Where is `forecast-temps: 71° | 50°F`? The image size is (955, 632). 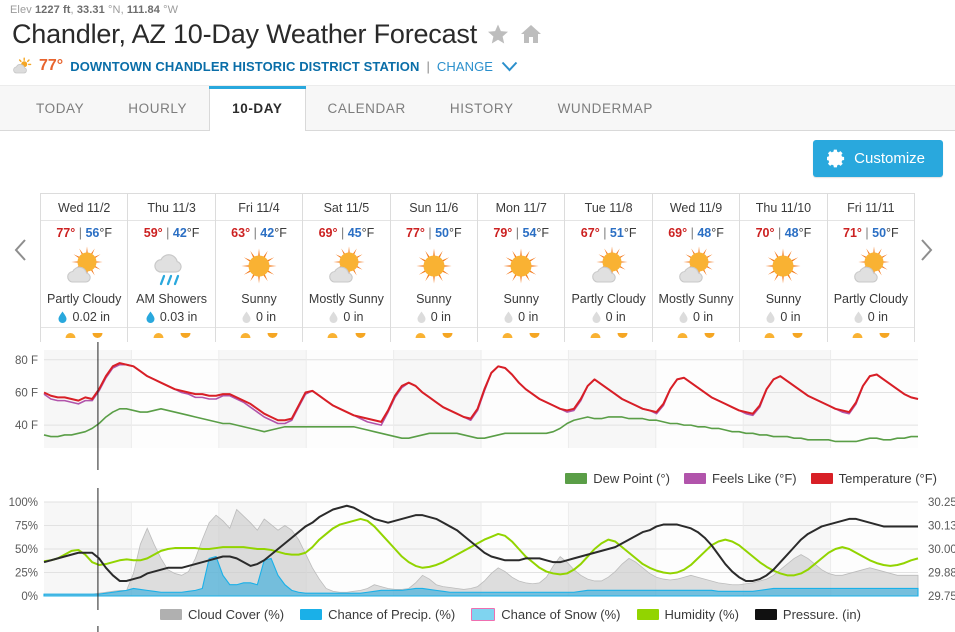
forecast-temps: 71° | 50°F is located at coordinates (871, 231).